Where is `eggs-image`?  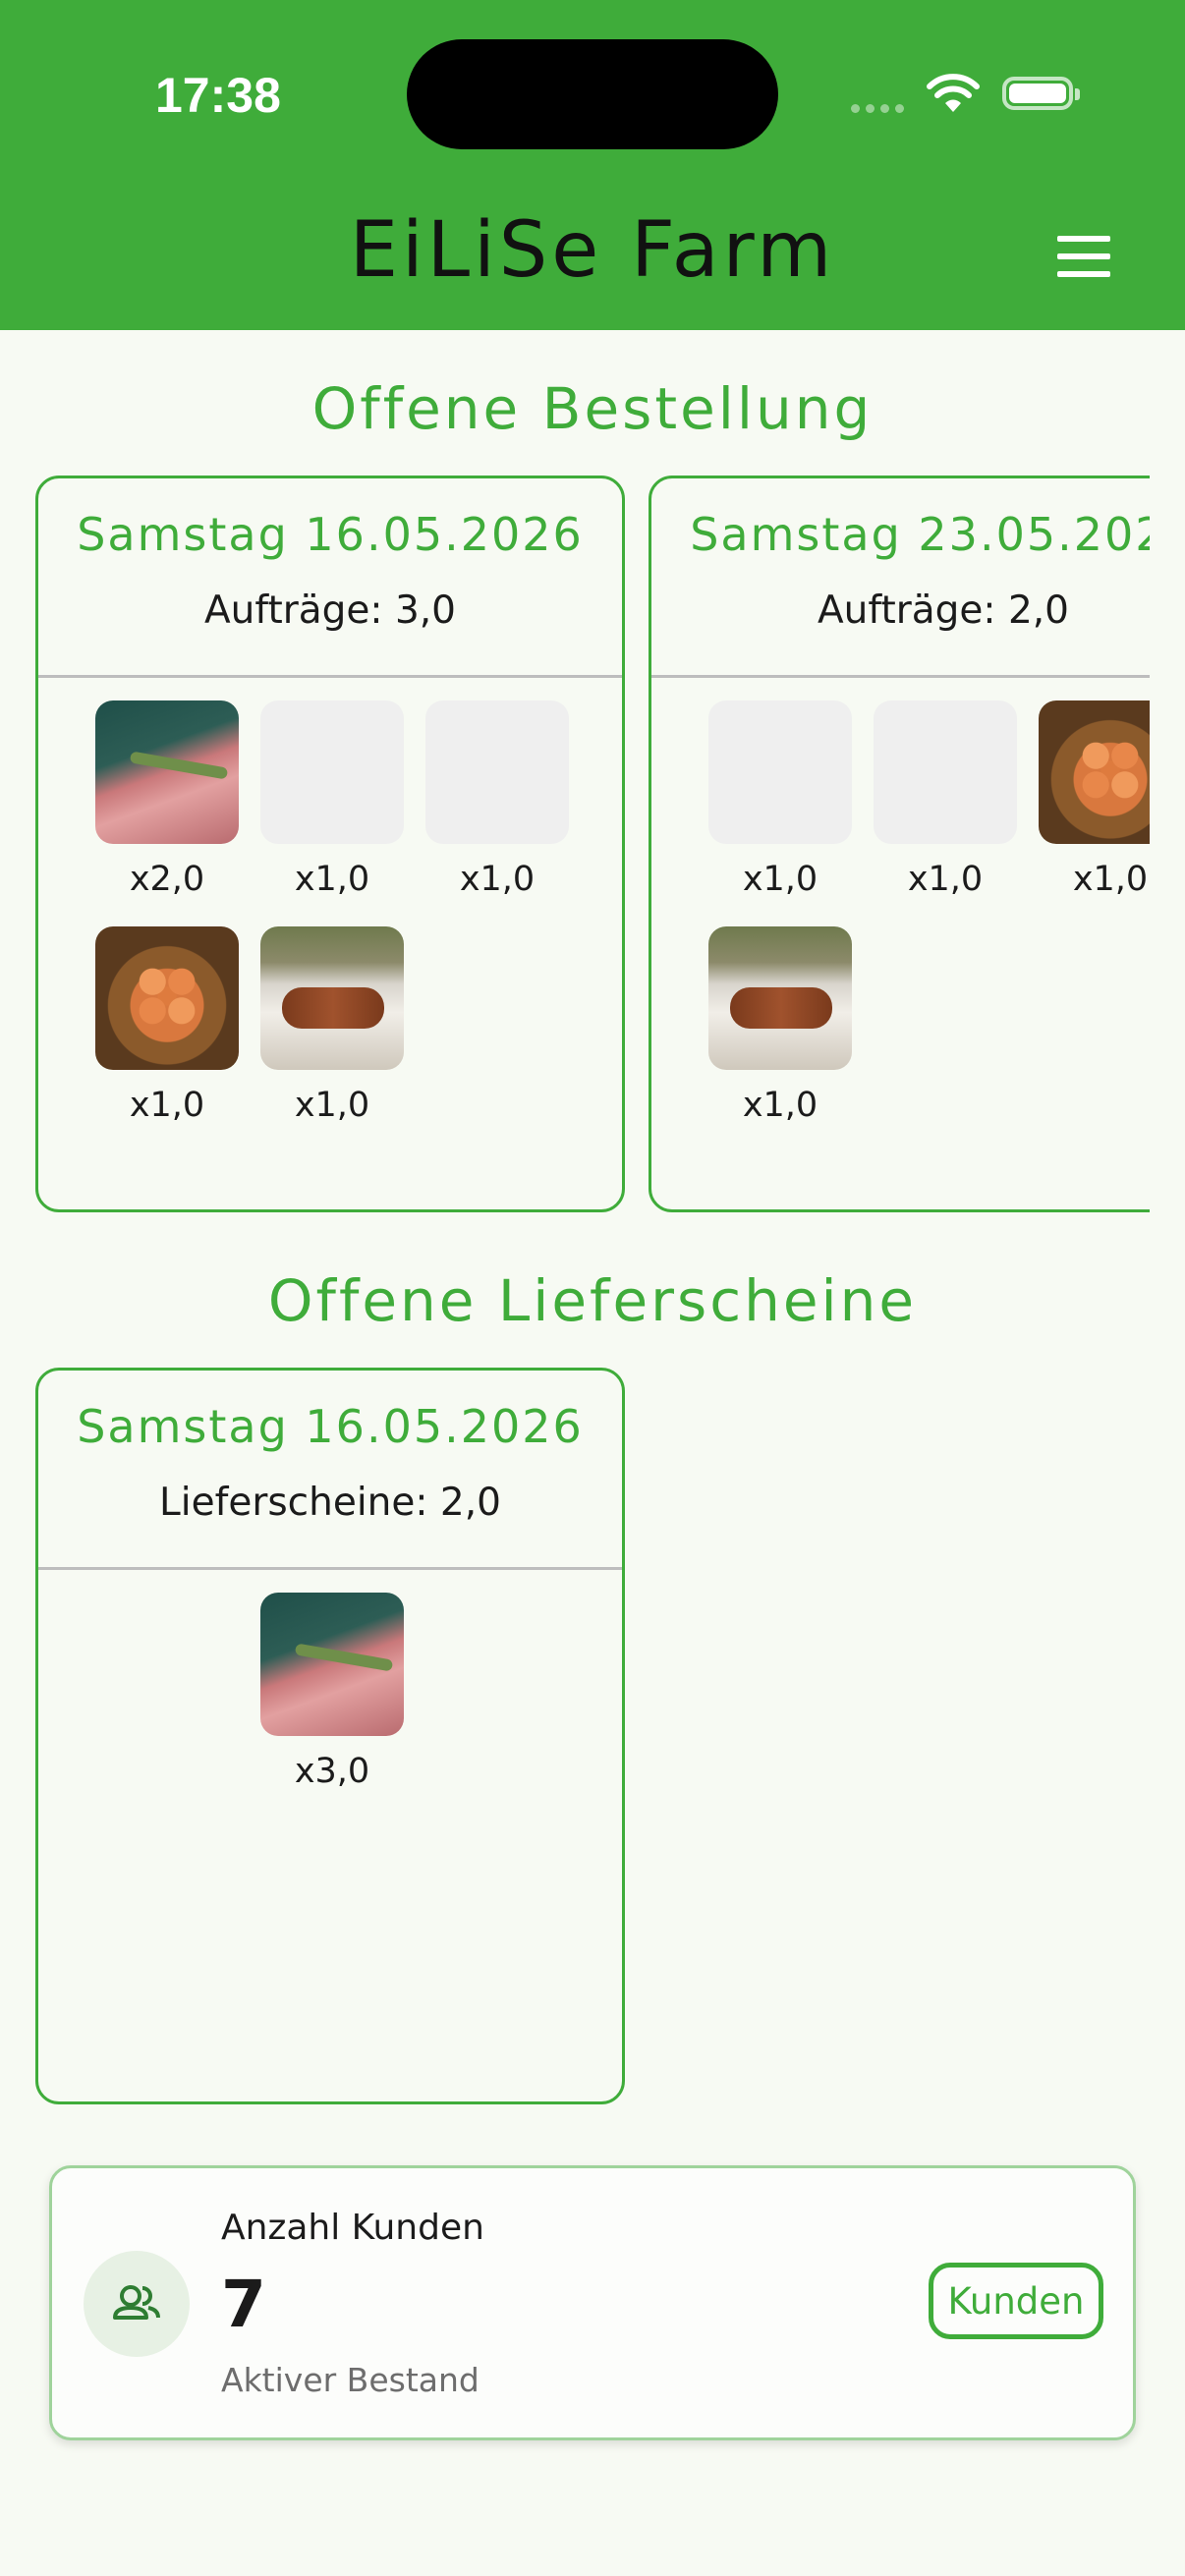
eggs-image is located at coordinates (167, 998).